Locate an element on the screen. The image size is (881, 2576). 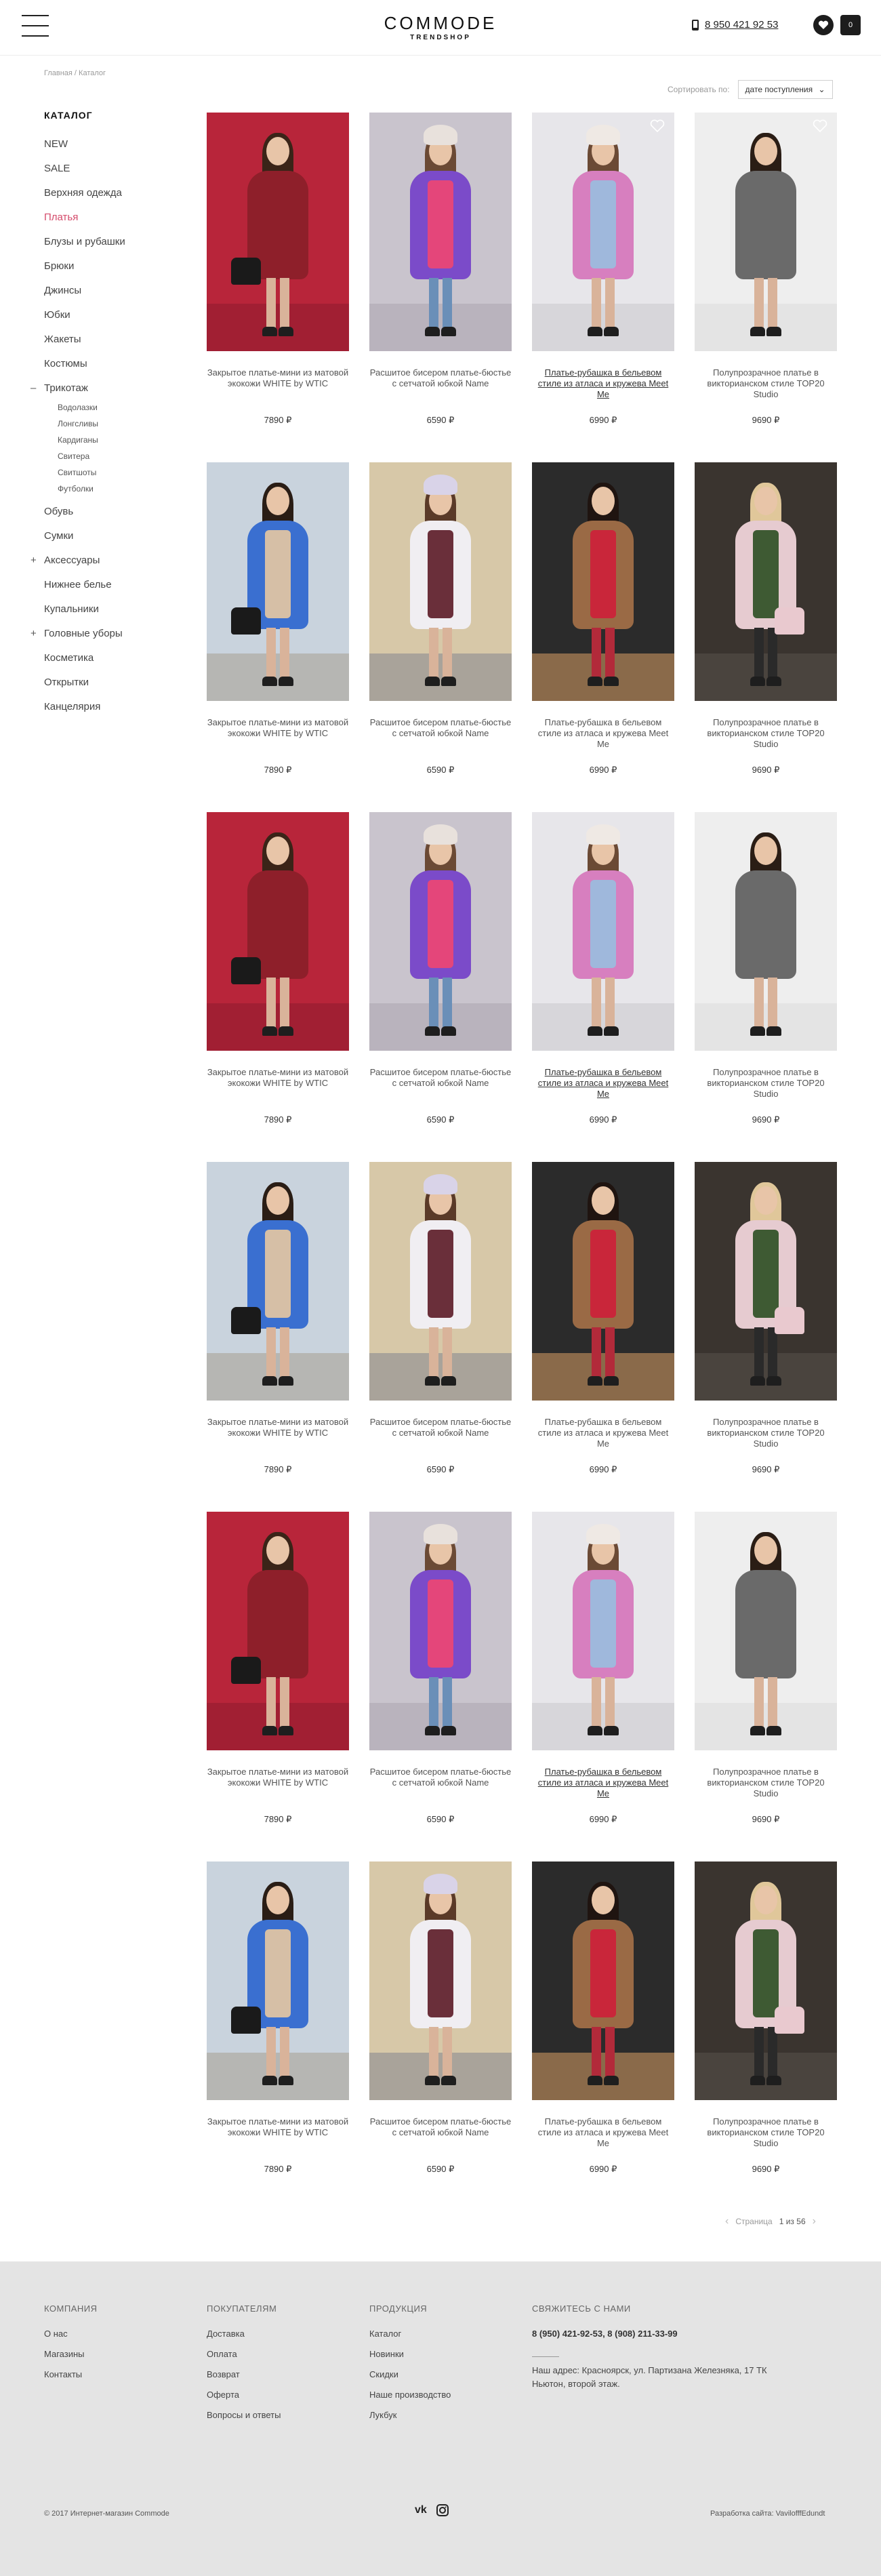
footer-link: Доставка is located at coordinates (244, 2339).